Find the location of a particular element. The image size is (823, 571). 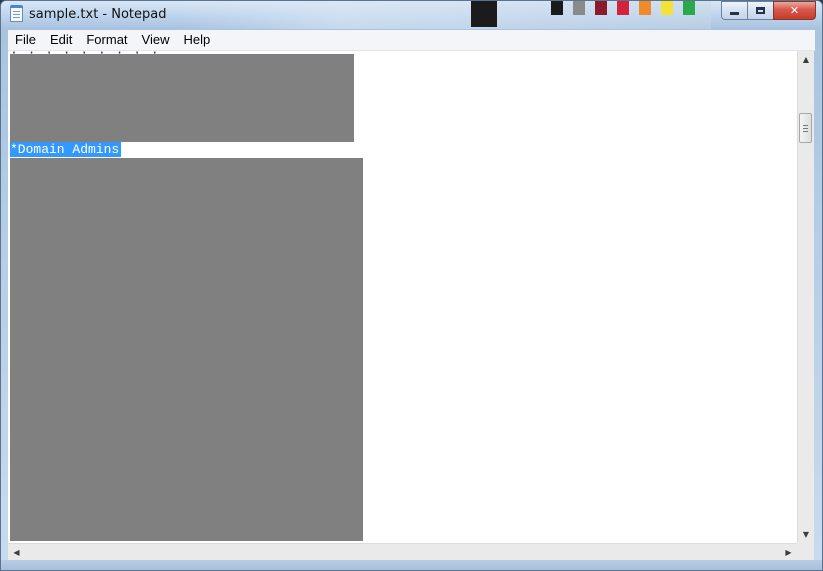

window-title: sample.txt - Notepad is located at coordinates (98, 14).